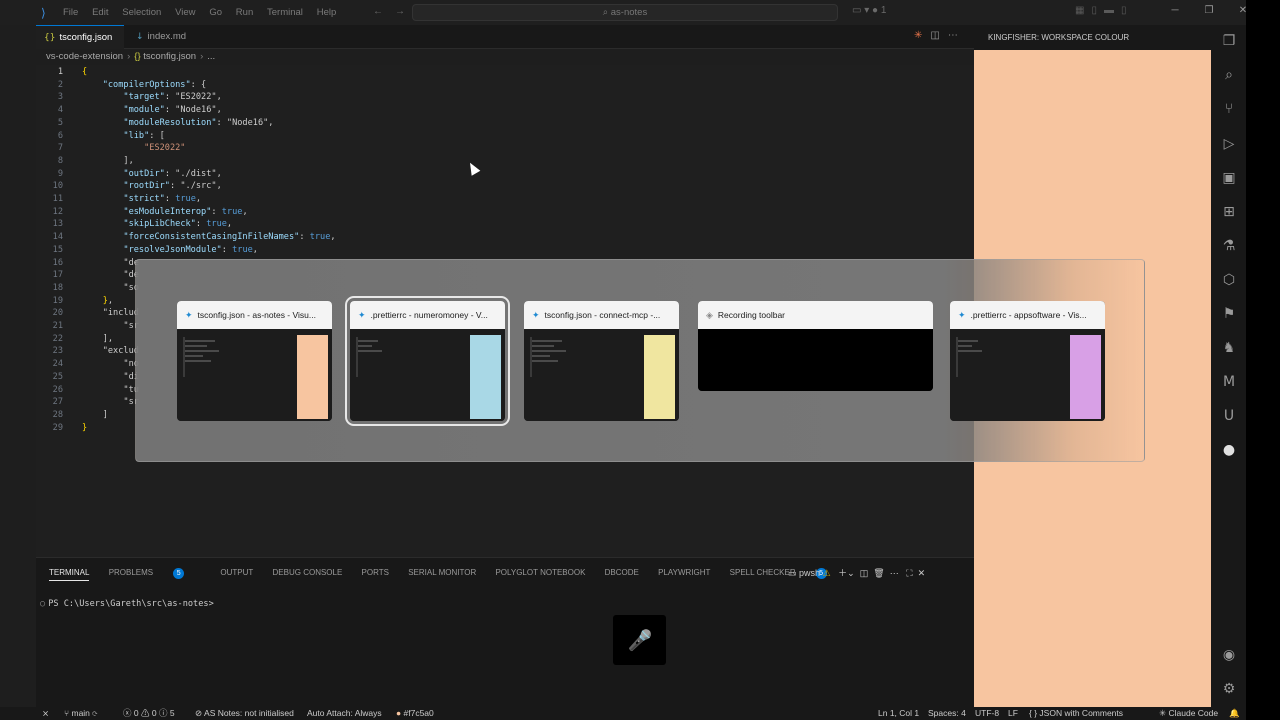 This screenshot has width=1280, height=720. I want to click on menu-run: Run, so click(244, 12).